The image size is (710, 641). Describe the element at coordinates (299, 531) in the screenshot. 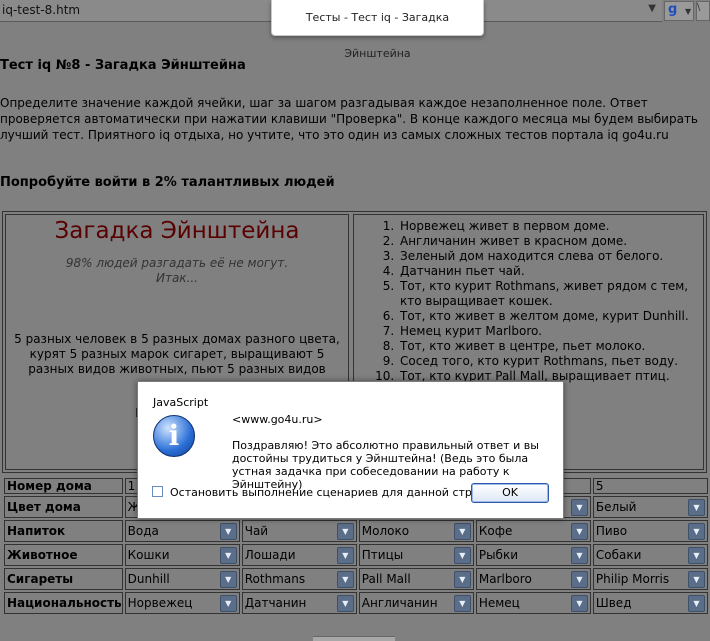

I see `drink-select: Чай ▼` at that location.